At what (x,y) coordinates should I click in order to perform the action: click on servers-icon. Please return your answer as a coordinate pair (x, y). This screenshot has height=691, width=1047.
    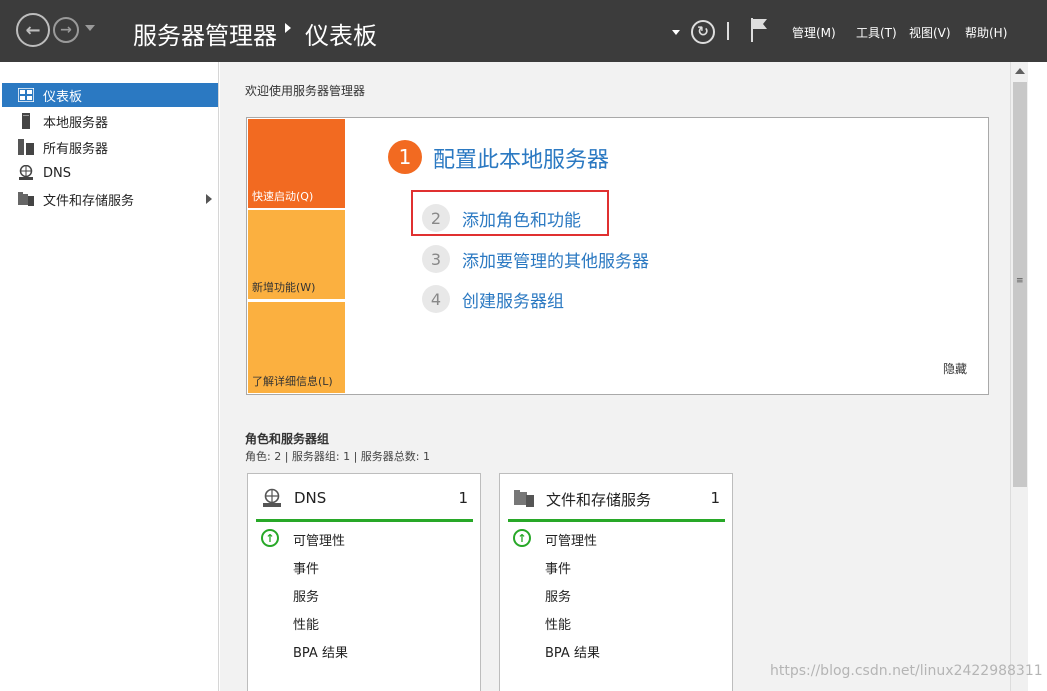
    Looking at the image, I should click on (26, 147).